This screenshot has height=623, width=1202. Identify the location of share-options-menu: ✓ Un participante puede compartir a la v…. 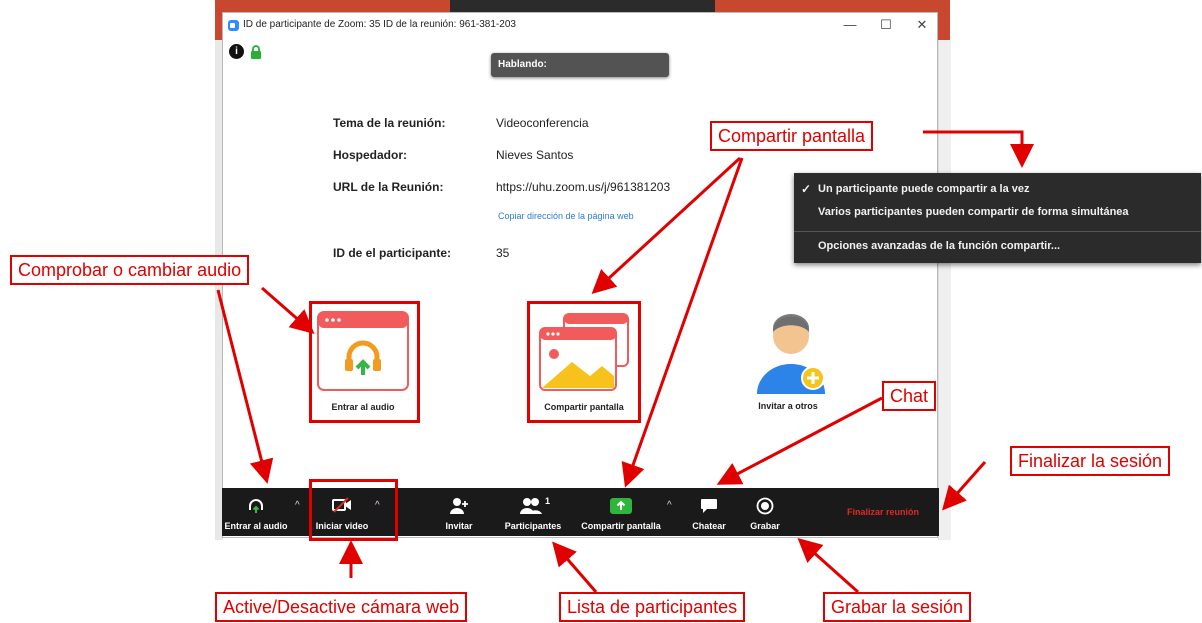
(997, 218).